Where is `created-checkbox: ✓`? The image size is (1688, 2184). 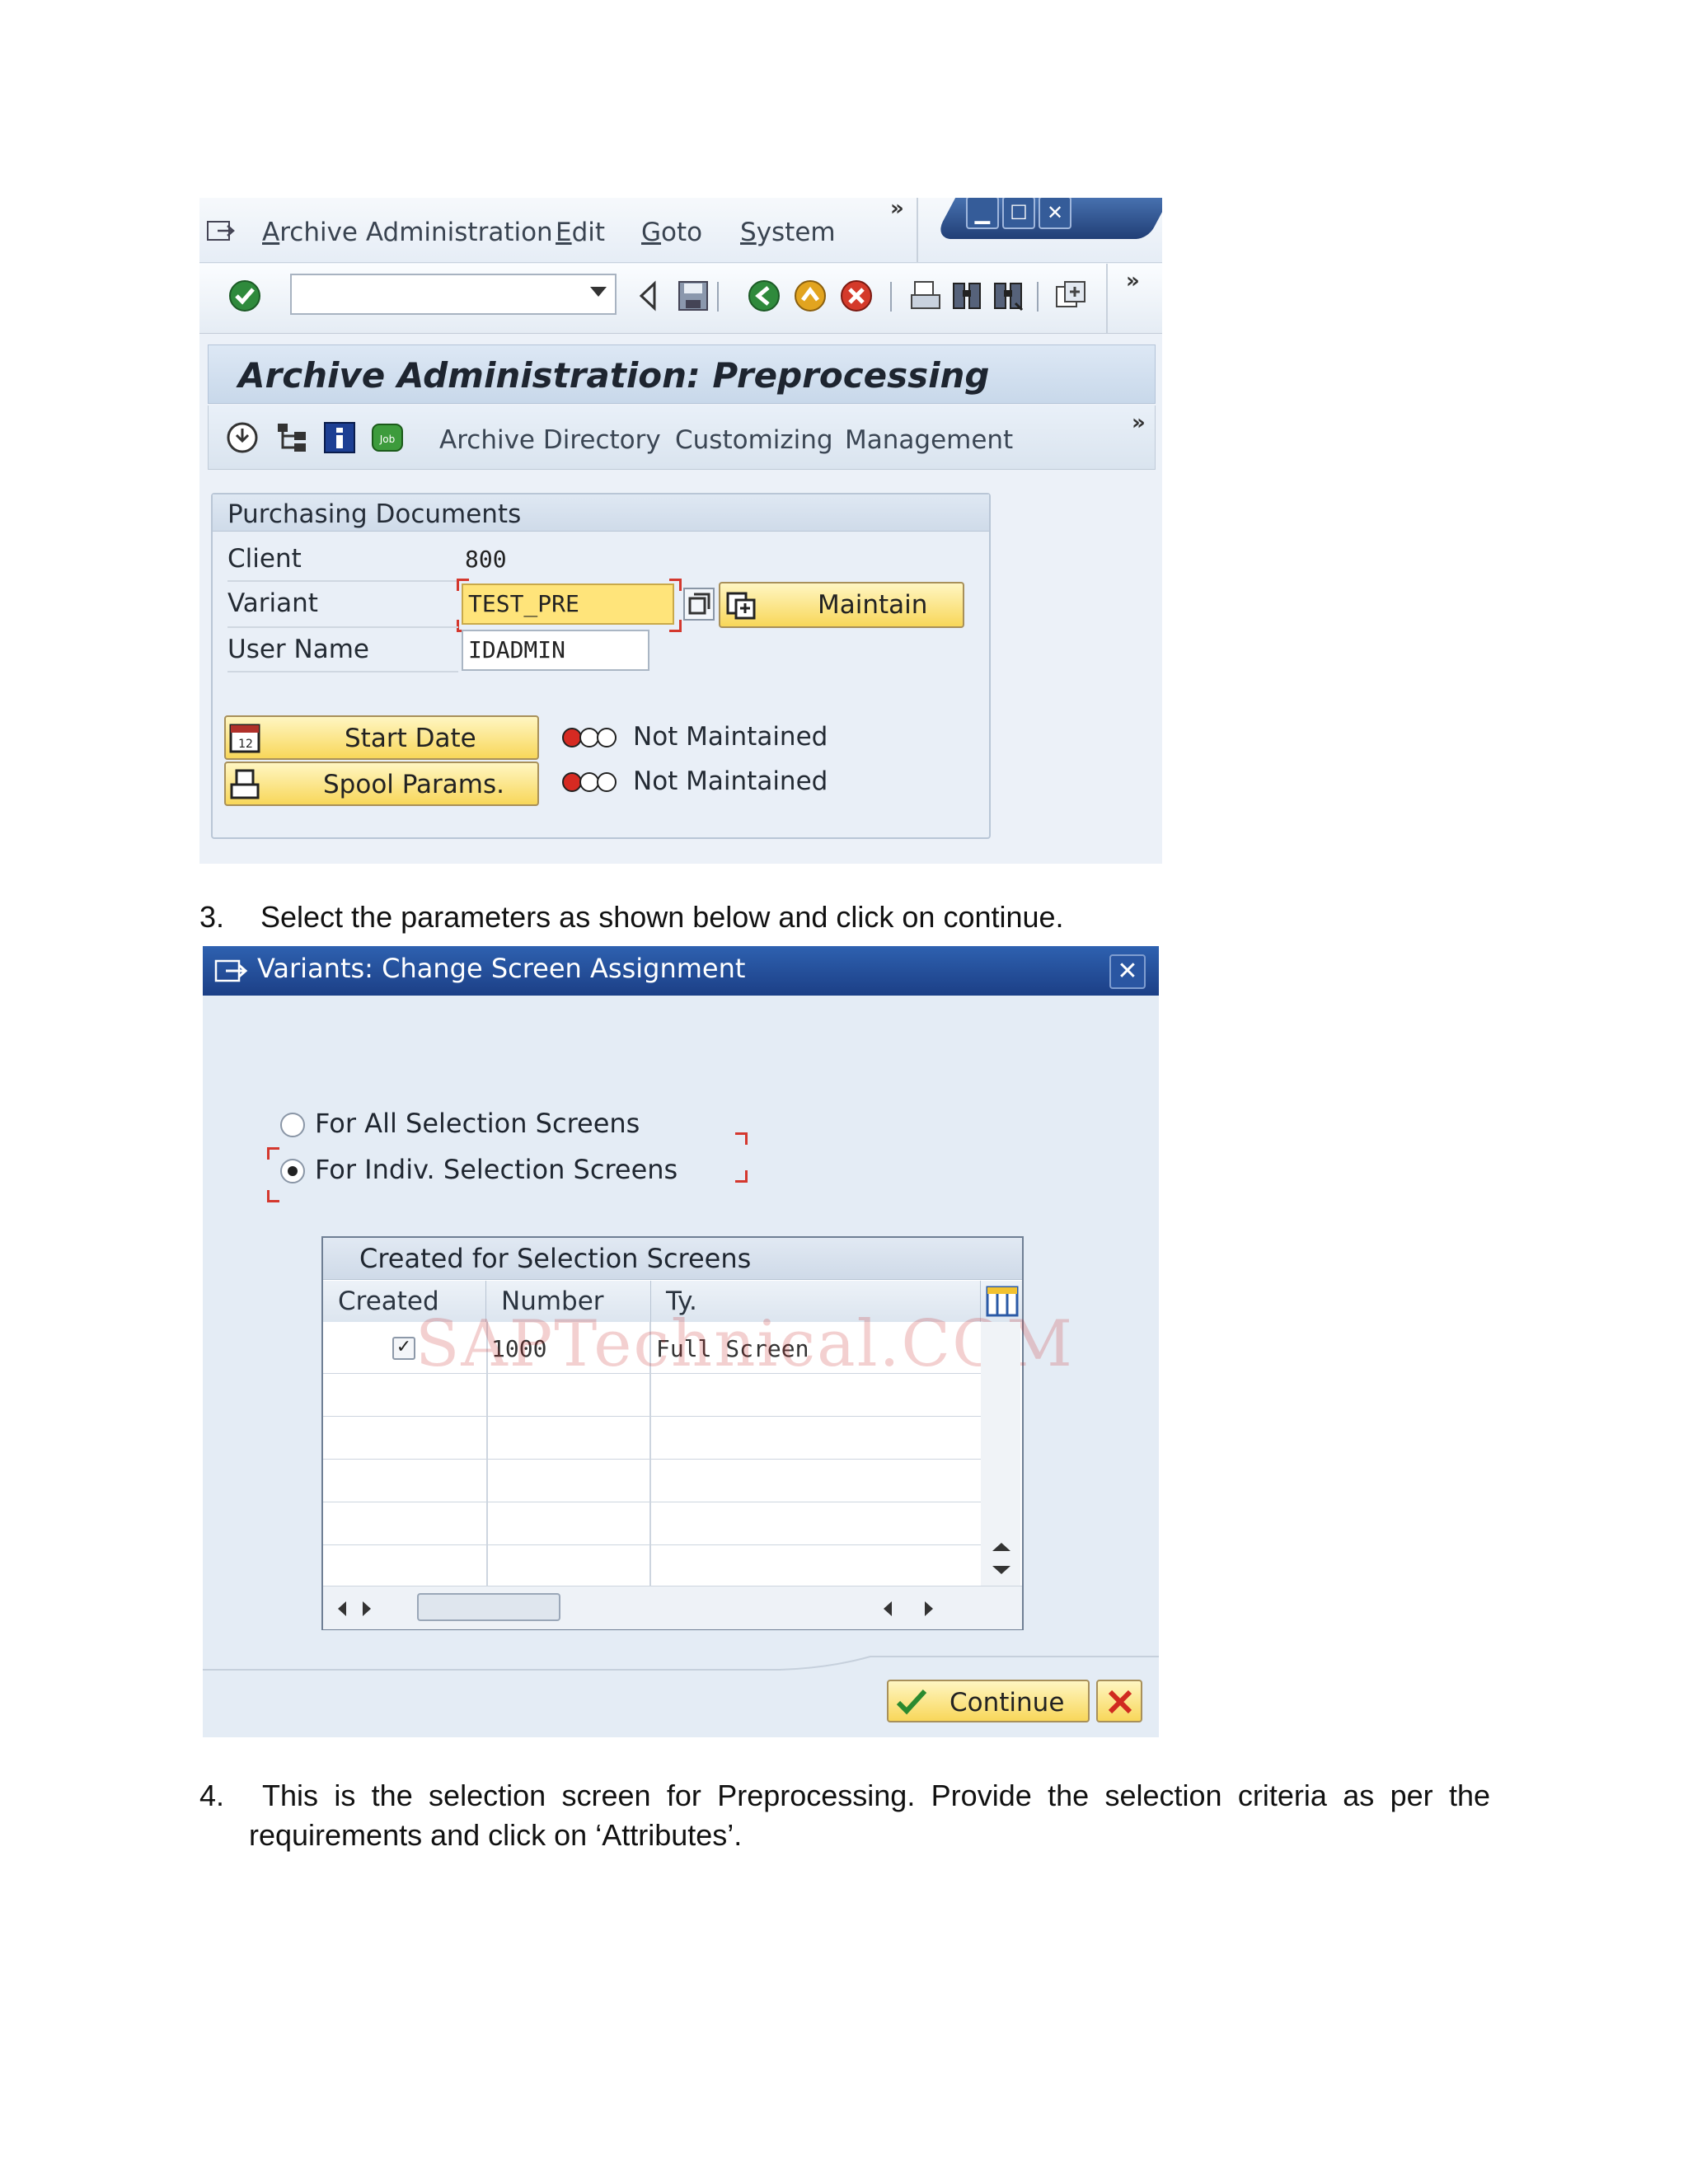
created-checkbox: ✓ is located at coordinates (404, 1348).